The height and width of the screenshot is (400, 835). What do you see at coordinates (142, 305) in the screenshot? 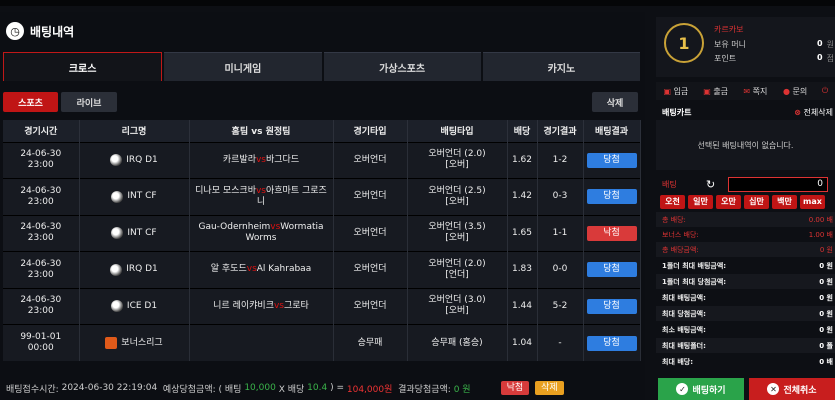
I see `league-name: ICE D1` at bounding box center [142, 305].